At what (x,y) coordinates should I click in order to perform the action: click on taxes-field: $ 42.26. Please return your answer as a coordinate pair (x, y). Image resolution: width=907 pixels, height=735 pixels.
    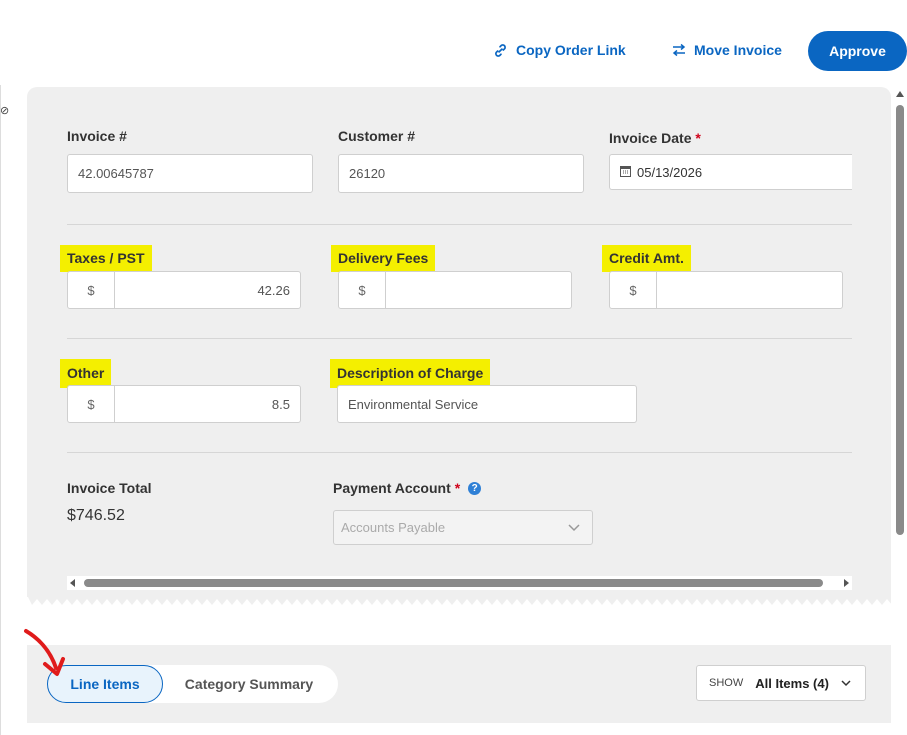
    Looking at the image, I should click on (184, 290).